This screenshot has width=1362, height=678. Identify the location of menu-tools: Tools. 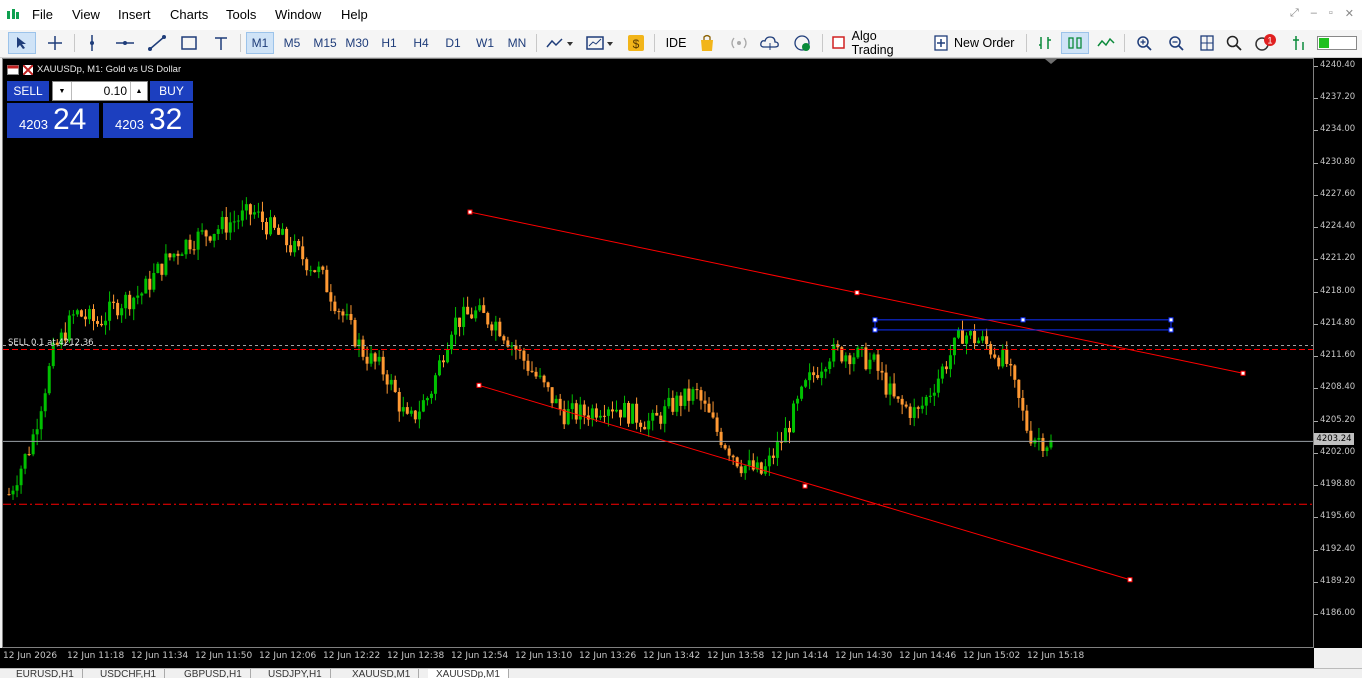
(241, 14).